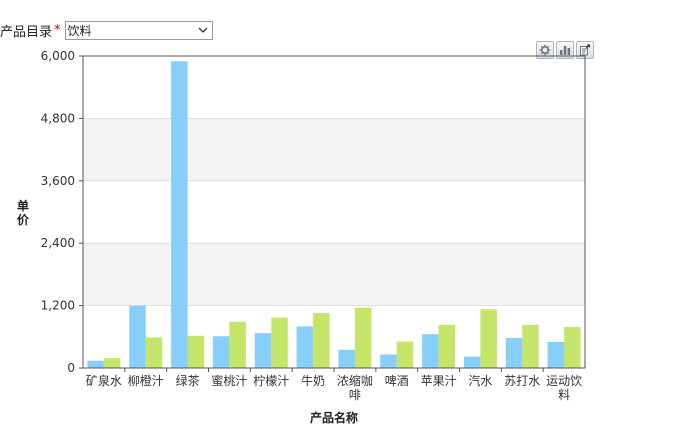 The width and height of the screenshot is (679, 444). I want to click on y-tick-label: 3,600, so click(58, 181).